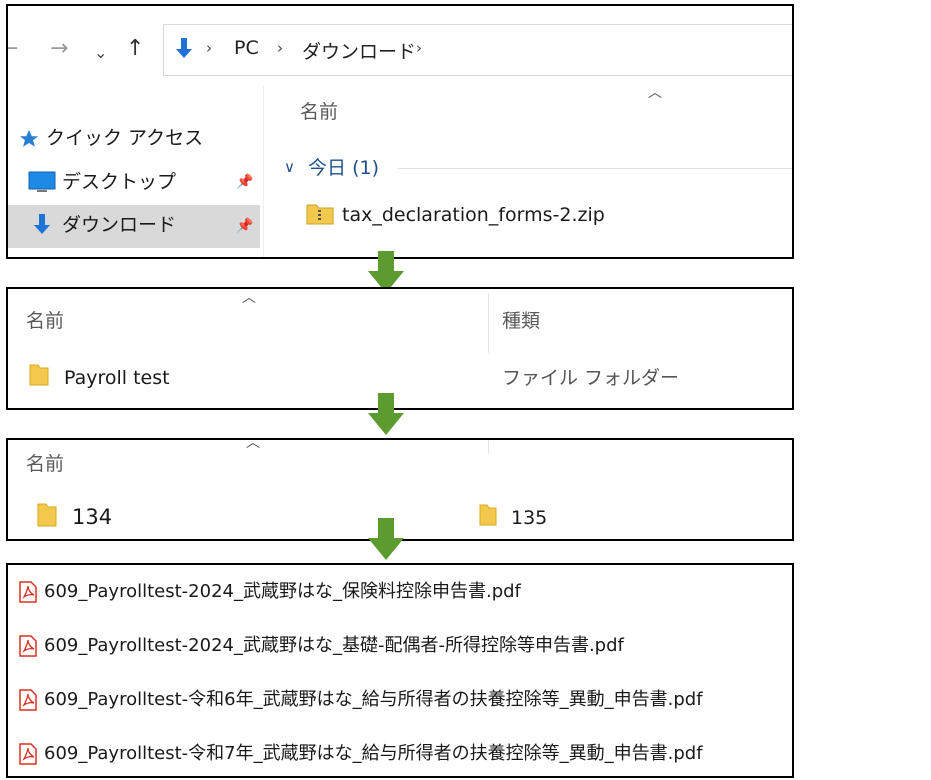  I want to click on back-button: ←, so click(13, 49).